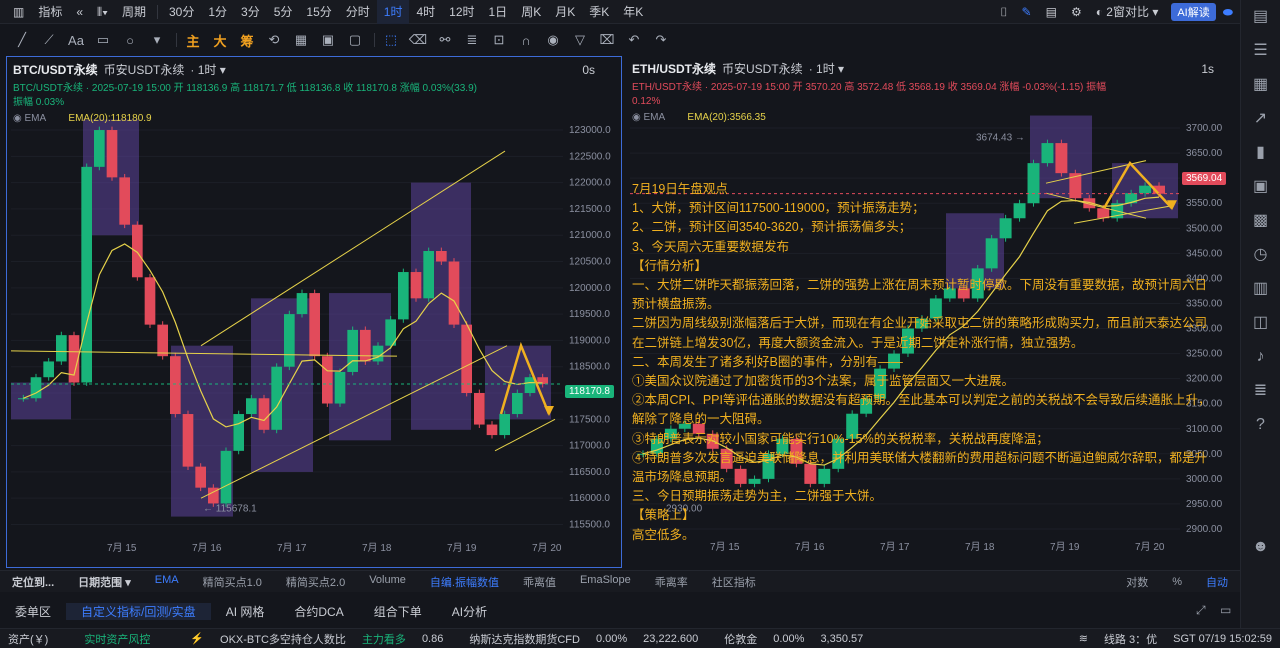 The height and width of the screenshot is (648, 1280). Describe the element at coordinates (18, 12) in the screenshot. I see `indicator-icon: ▥` at that location.